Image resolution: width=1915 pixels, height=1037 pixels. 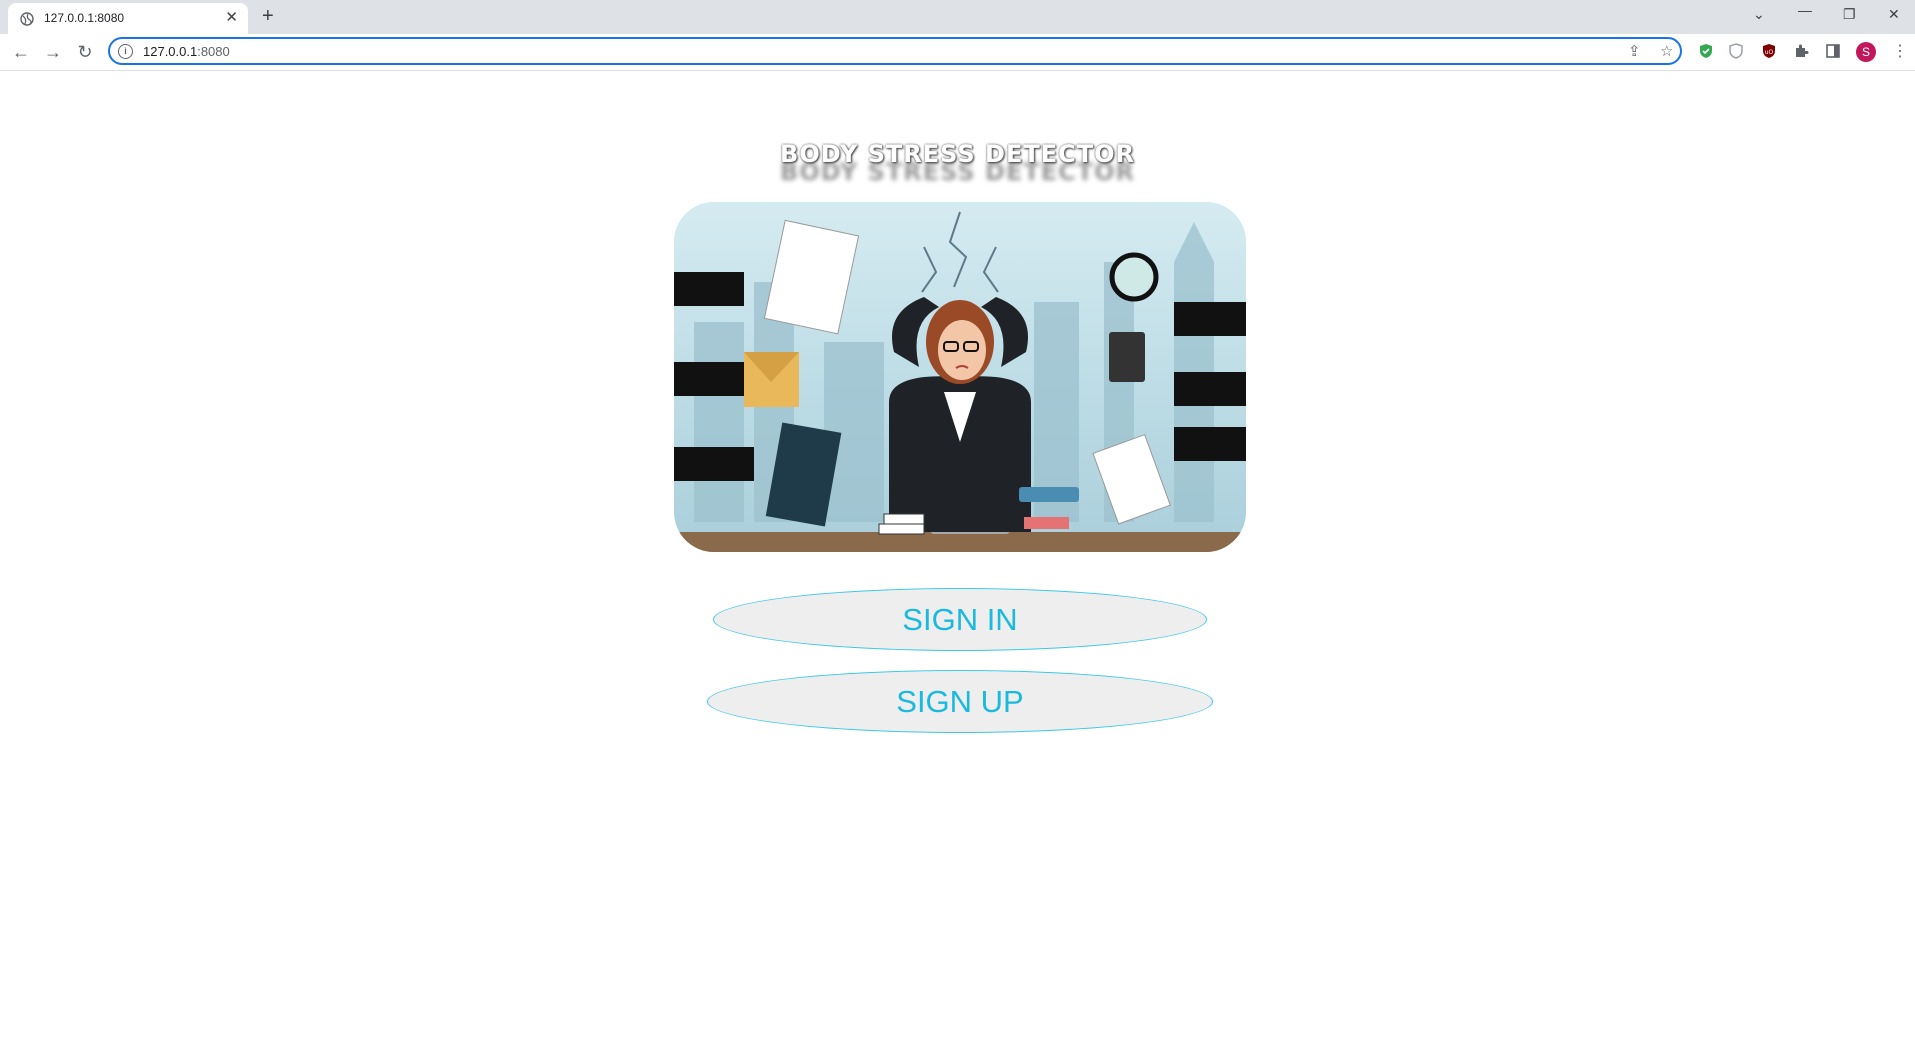 I want to click on side-panel-icon, so click(x=1833, y=51).